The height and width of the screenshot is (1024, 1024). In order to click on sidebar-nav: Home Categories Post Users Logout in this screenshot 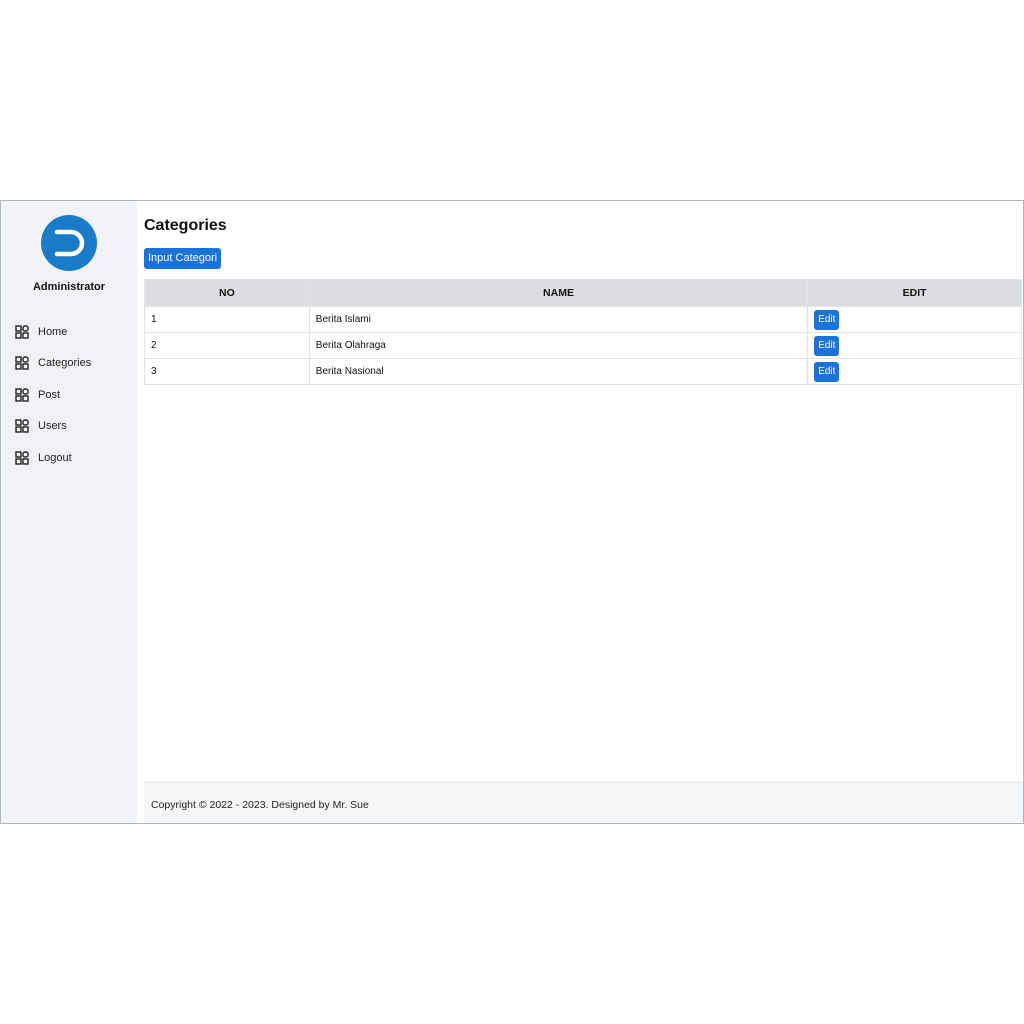, I will do `click(75, 395)`.